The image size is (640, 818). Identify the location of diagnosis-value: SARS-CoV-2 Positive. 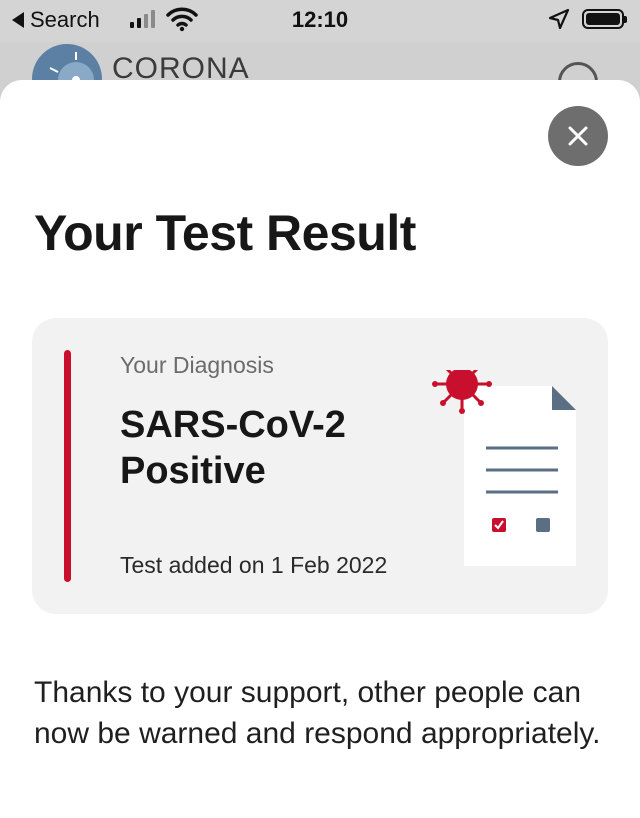
(233, 448).